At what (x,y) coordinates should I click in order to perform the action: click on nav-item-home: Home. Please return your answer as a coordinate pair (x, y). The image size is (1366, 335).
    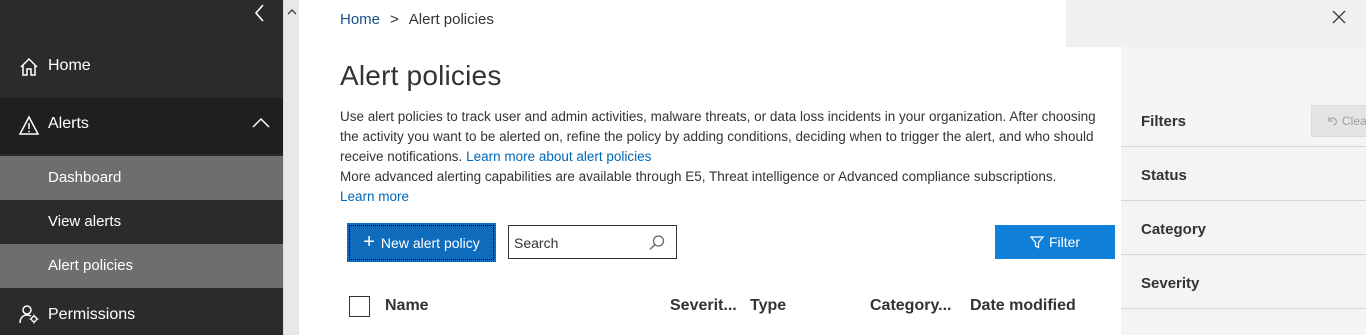
    Looking at the image, I should click on (141, 66).